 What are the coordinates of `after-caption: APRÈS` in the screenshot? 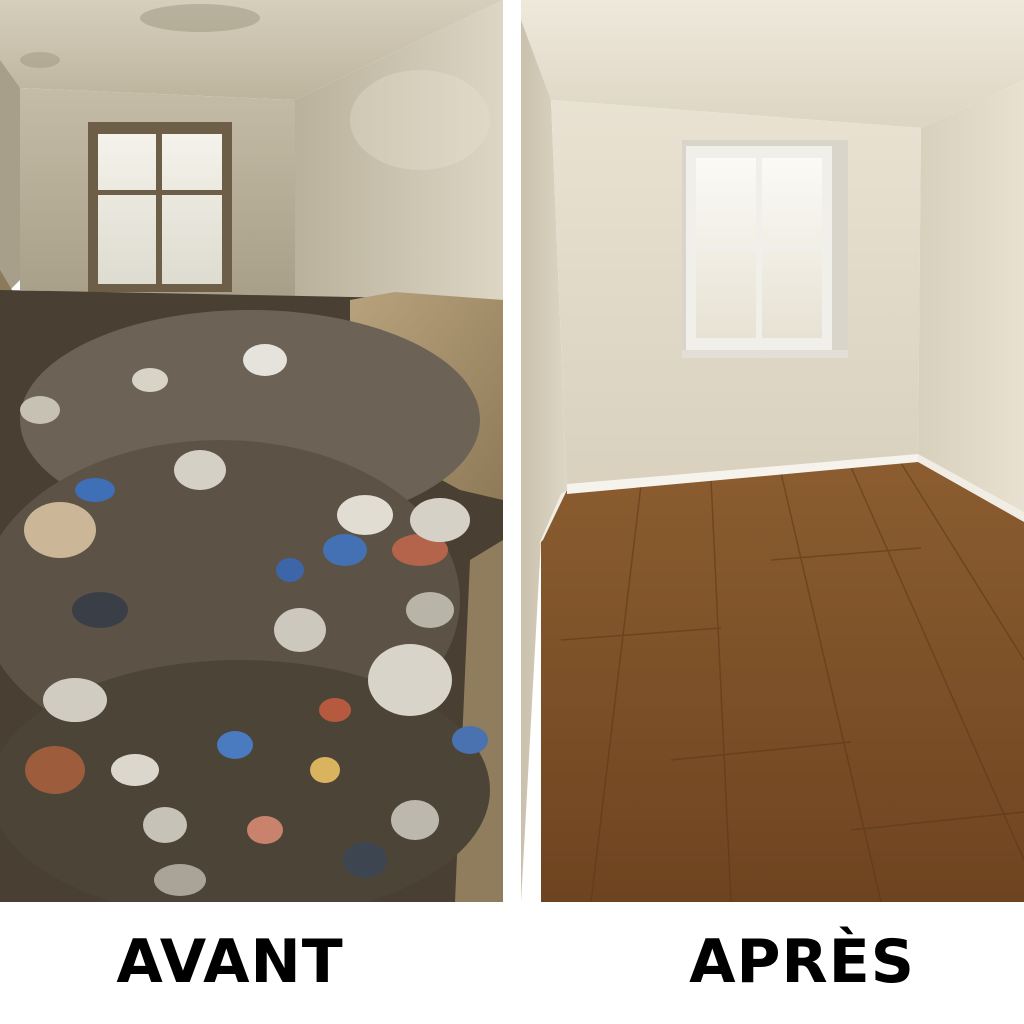 It's located at (802, 962).